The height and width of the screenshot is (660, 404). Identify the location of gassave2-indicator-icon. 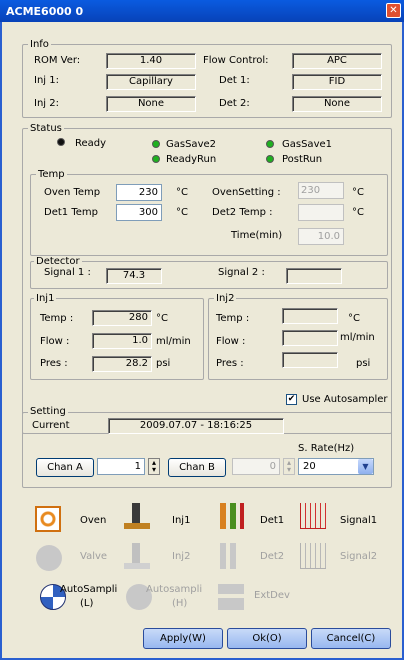
(156, 144).